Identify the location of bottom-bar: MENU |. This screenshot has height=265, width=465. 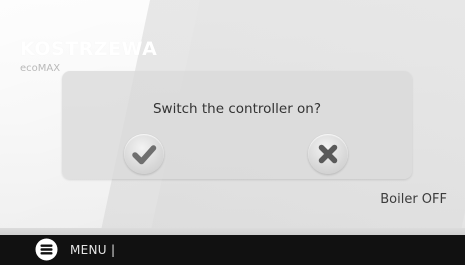
(232, 250).